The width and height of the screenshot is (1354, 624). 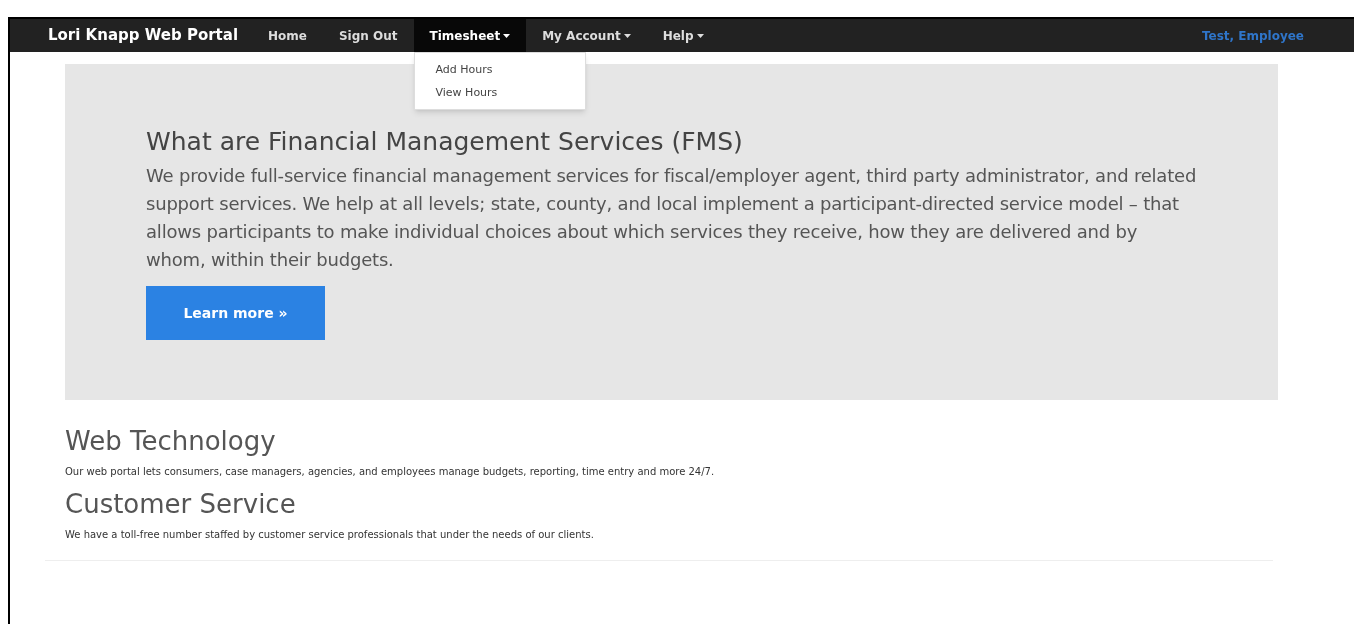 I want to click on learn-more-button: Learn more », so click(x=235, y=313).